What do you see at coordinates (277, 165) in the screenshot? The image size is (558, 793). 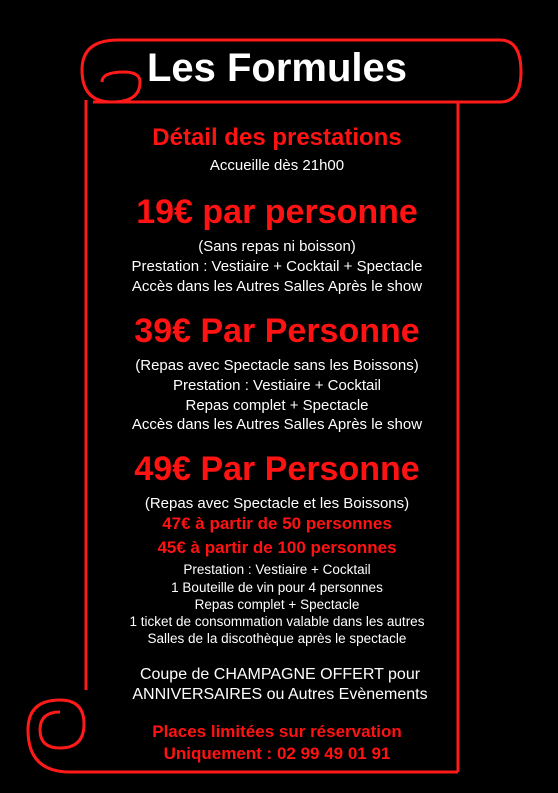 I see `opening-hours: Accueille dès 21h00` at bounding box center [277, 165].